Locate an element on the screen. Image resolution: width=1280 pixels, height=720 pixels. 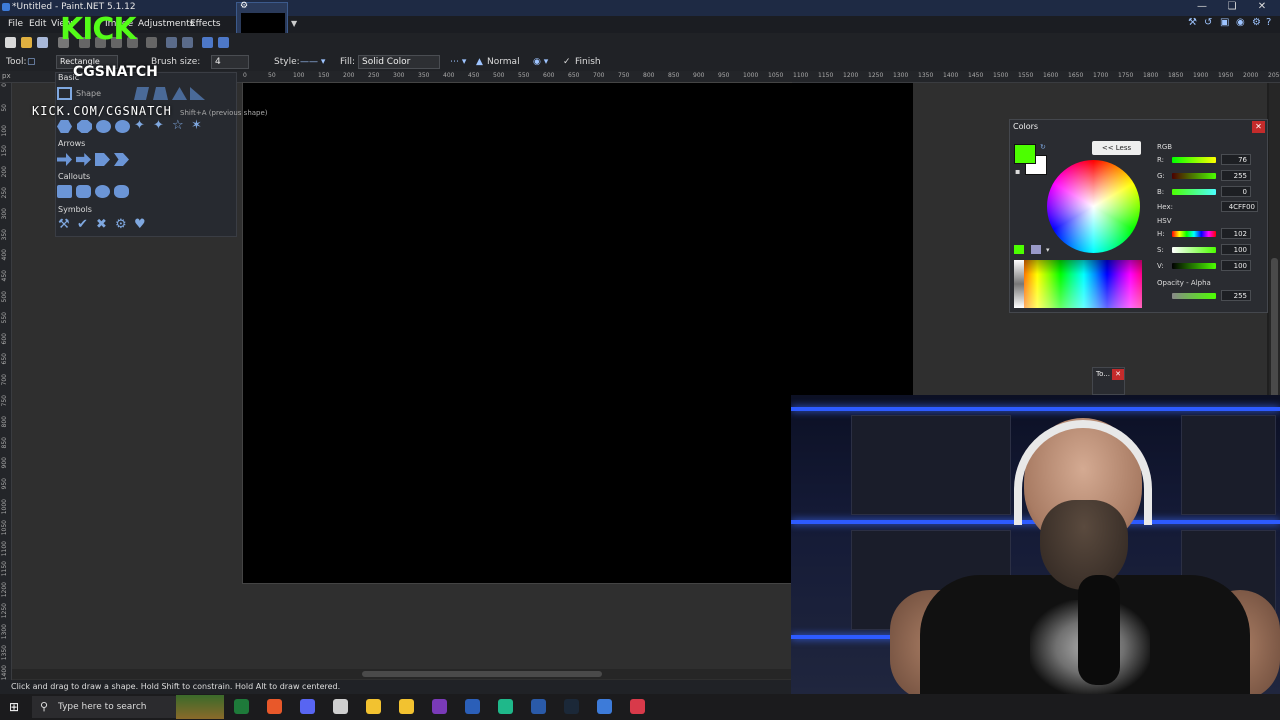
r-input: 76 is located at coordinates (1236, 159).